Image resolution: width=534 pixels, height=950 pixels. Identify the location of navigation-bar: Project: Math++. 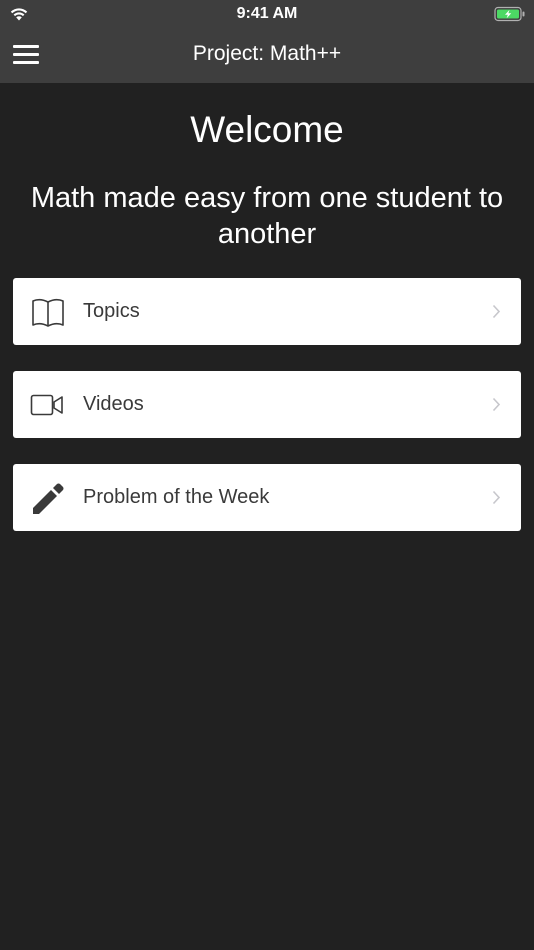
(267, 55).